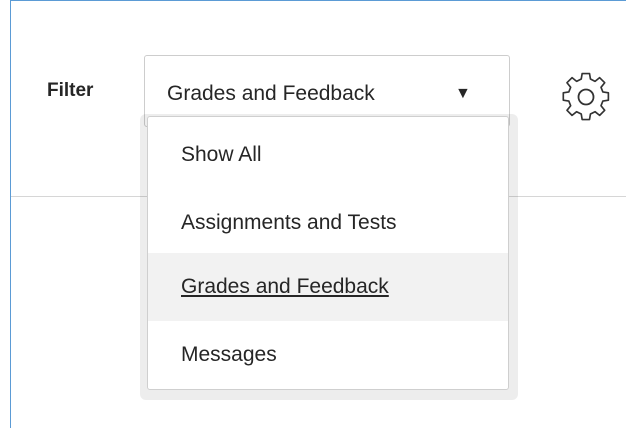 The image size is (626, 428). I want to click on filter-select-value: Grades and Feedback, so click(271, 93).